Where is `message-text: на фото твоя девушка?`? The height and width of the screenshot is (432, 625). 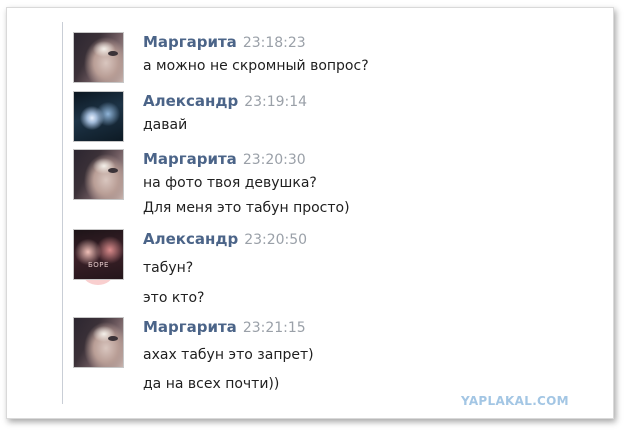 message-text: на фото твоя девушка? is located at coordinates (230, 183).